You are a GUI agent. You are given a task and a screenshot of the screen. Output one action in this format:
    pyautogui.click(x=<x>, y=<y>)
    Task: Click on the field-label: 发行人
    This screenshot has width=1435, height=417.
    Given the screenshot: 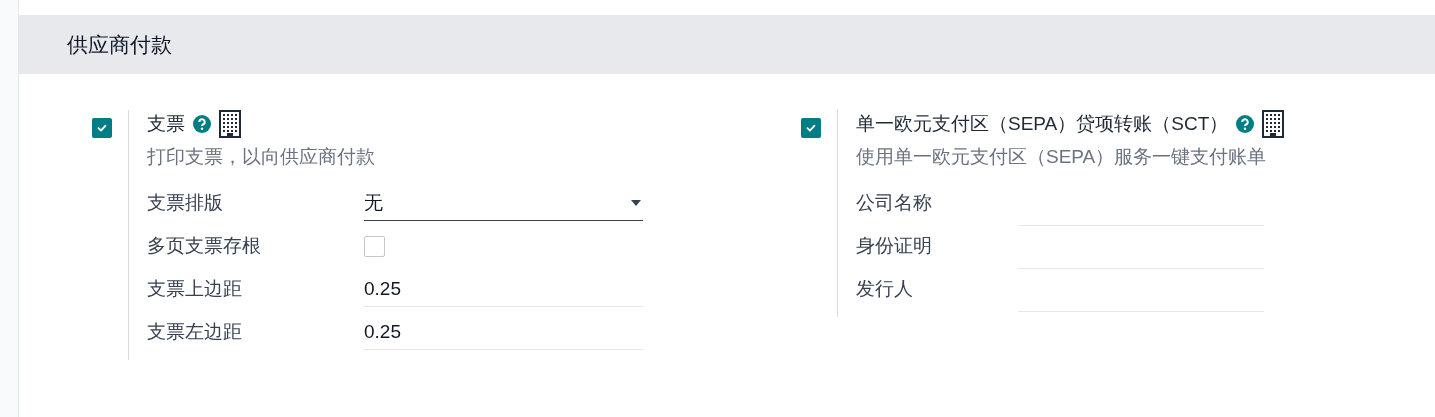 What is the action you would take?
    pyautogui.click(x=885, y=289)
    